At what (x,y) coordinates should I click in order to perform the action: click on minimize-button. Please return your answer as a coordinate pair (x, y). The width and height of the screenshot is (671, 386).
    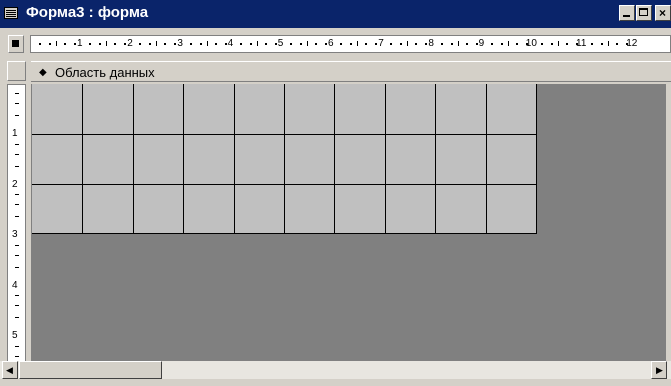
    Looking at the image, I should click on (627, 13).